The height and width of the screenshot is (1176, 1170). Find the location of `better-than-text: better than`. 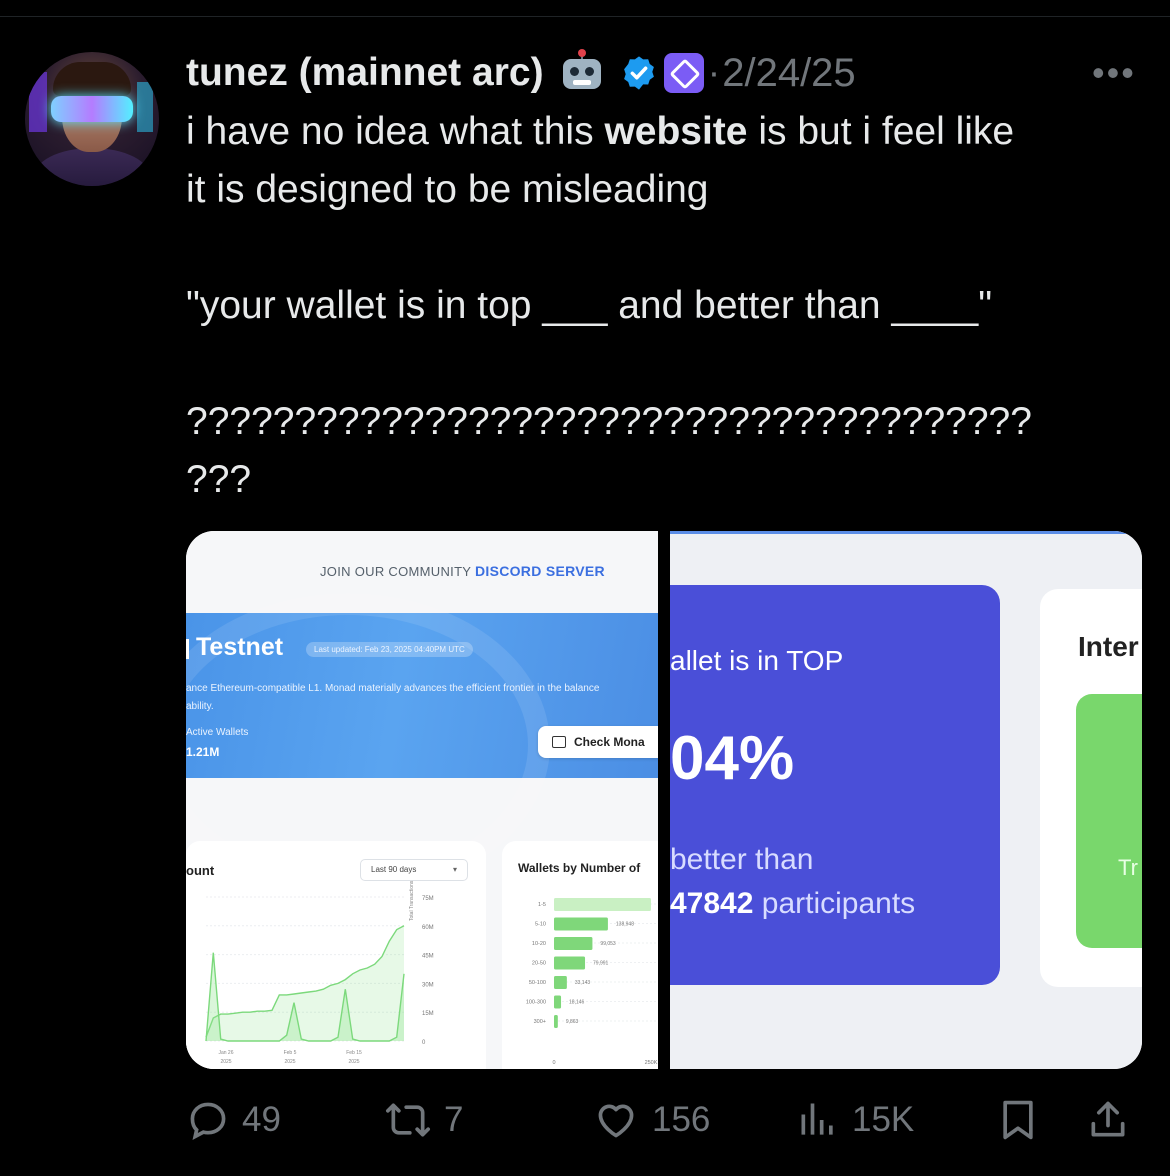

better-than-text: better than is located at coordinates (742, 859).